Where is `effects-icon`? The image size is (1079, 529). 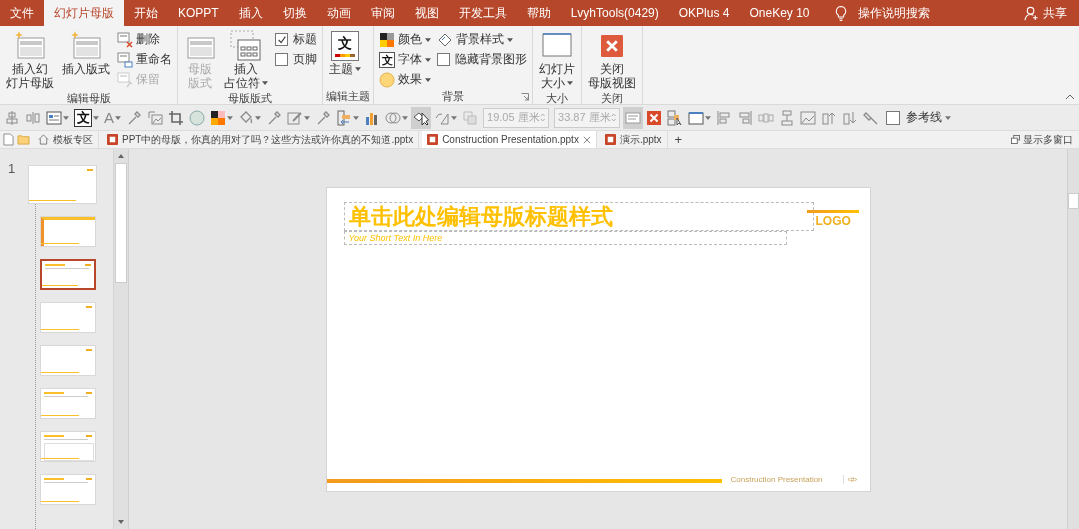
effects-icon is located at coordinates (387, 79).